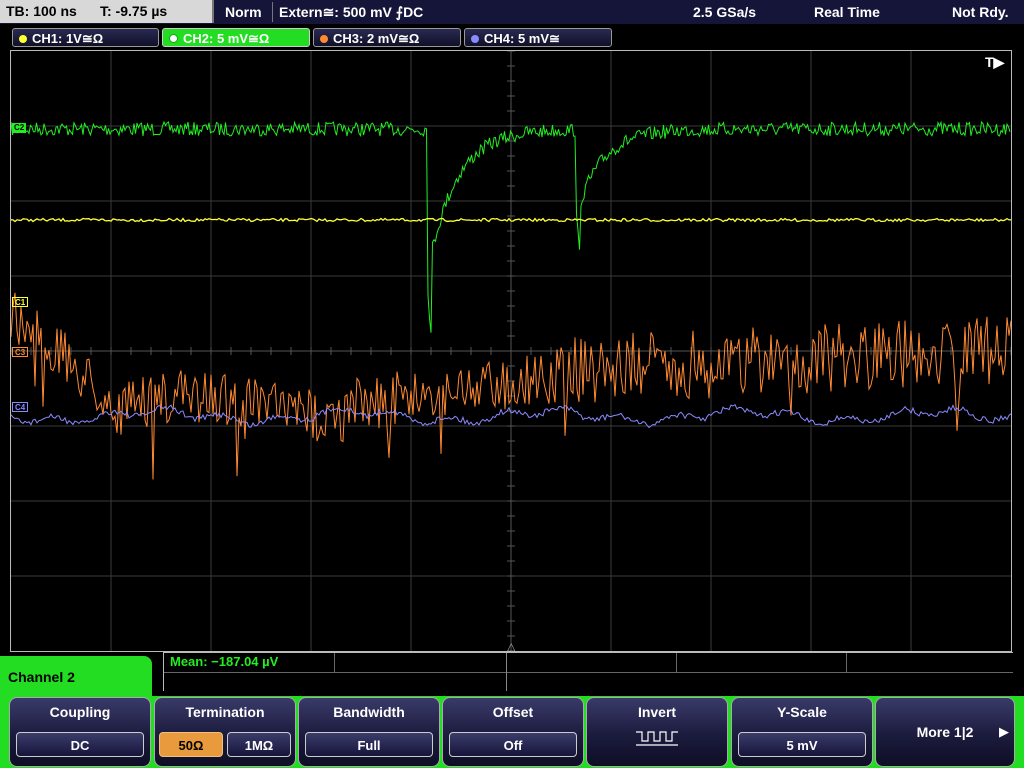 The height and width of the screenshot is (768, 1024). I want to click on ch3-color-icon, so click(324, 39).